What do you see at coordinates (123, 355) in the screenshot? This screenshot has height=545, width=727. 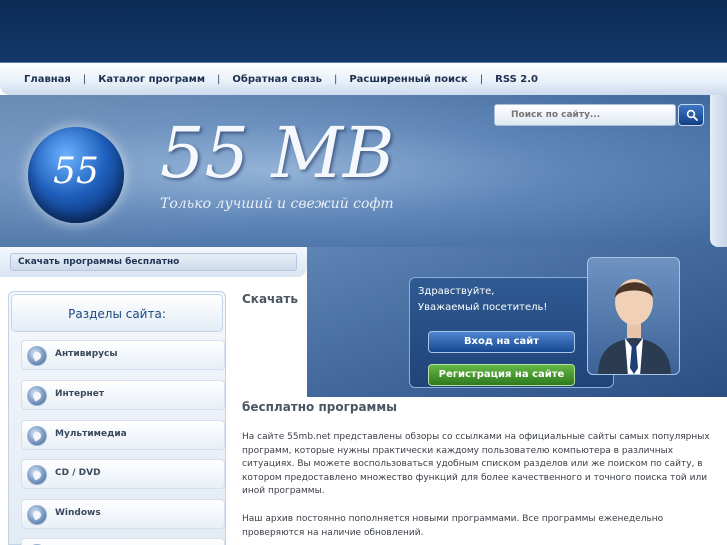 I see `sidebar-item-antivirus: Антивирусы` at bounding box center [123, 355].